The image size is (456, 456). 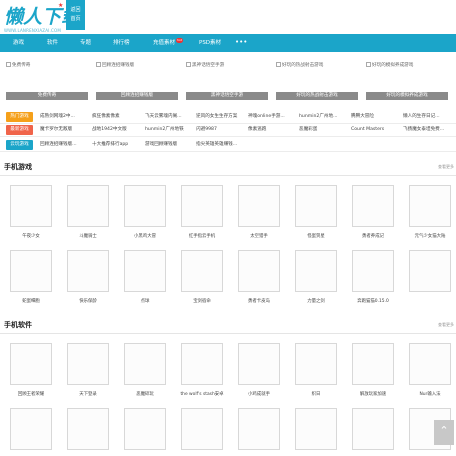 I want to click on app-name: 点球, so click(x=145, y=301).